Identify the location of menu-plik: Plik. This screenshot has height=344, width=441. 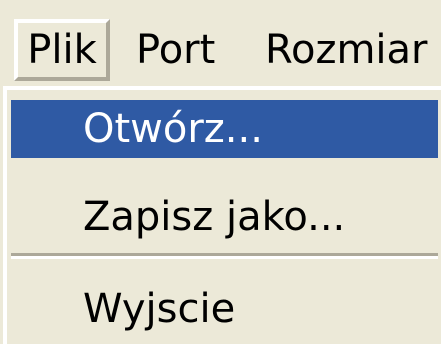
(62, 50).